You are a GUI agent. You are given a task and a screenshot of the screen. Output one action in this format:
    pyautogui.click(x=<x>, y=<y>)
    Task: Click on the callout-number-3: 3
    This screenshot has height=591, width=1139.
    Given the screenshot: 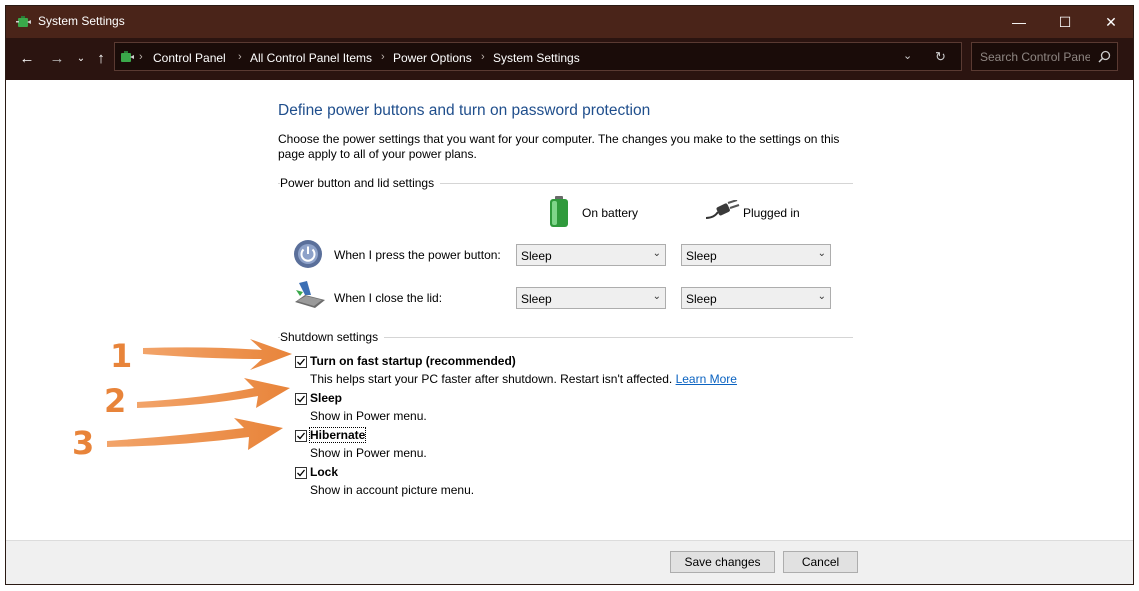 What is the action you would take?
    pyautogui.click(x=83, y=443)
    